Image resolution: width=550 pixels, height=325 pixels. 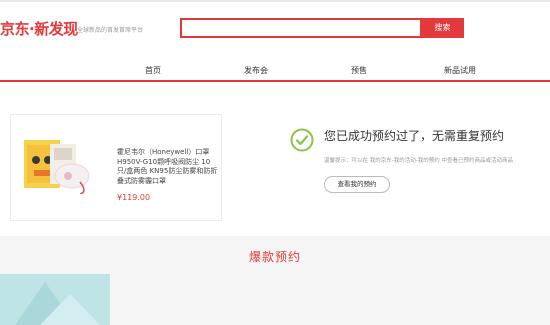 What do you see at coordinates (301, 28) in the screenshot?
I see `search-input` at bounding box center [301, 28].